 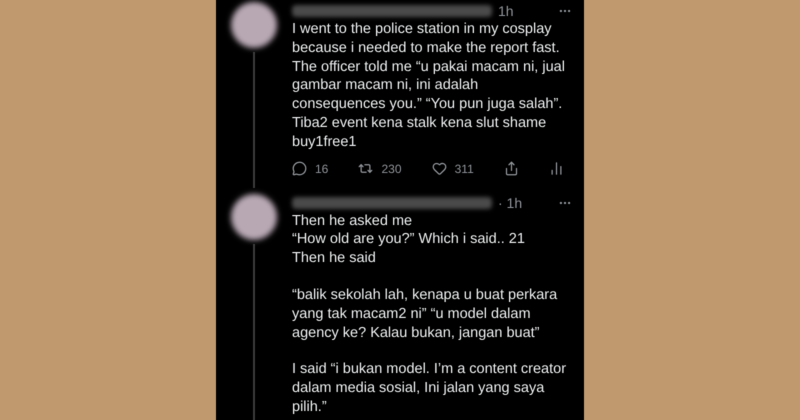 What do you see at coordinates (409, 240) in the screenshot?
I see `tweet-text: Then he asked me “How old are you?” Which i said.. 21 Then he said` at bounding box center [409, 240].